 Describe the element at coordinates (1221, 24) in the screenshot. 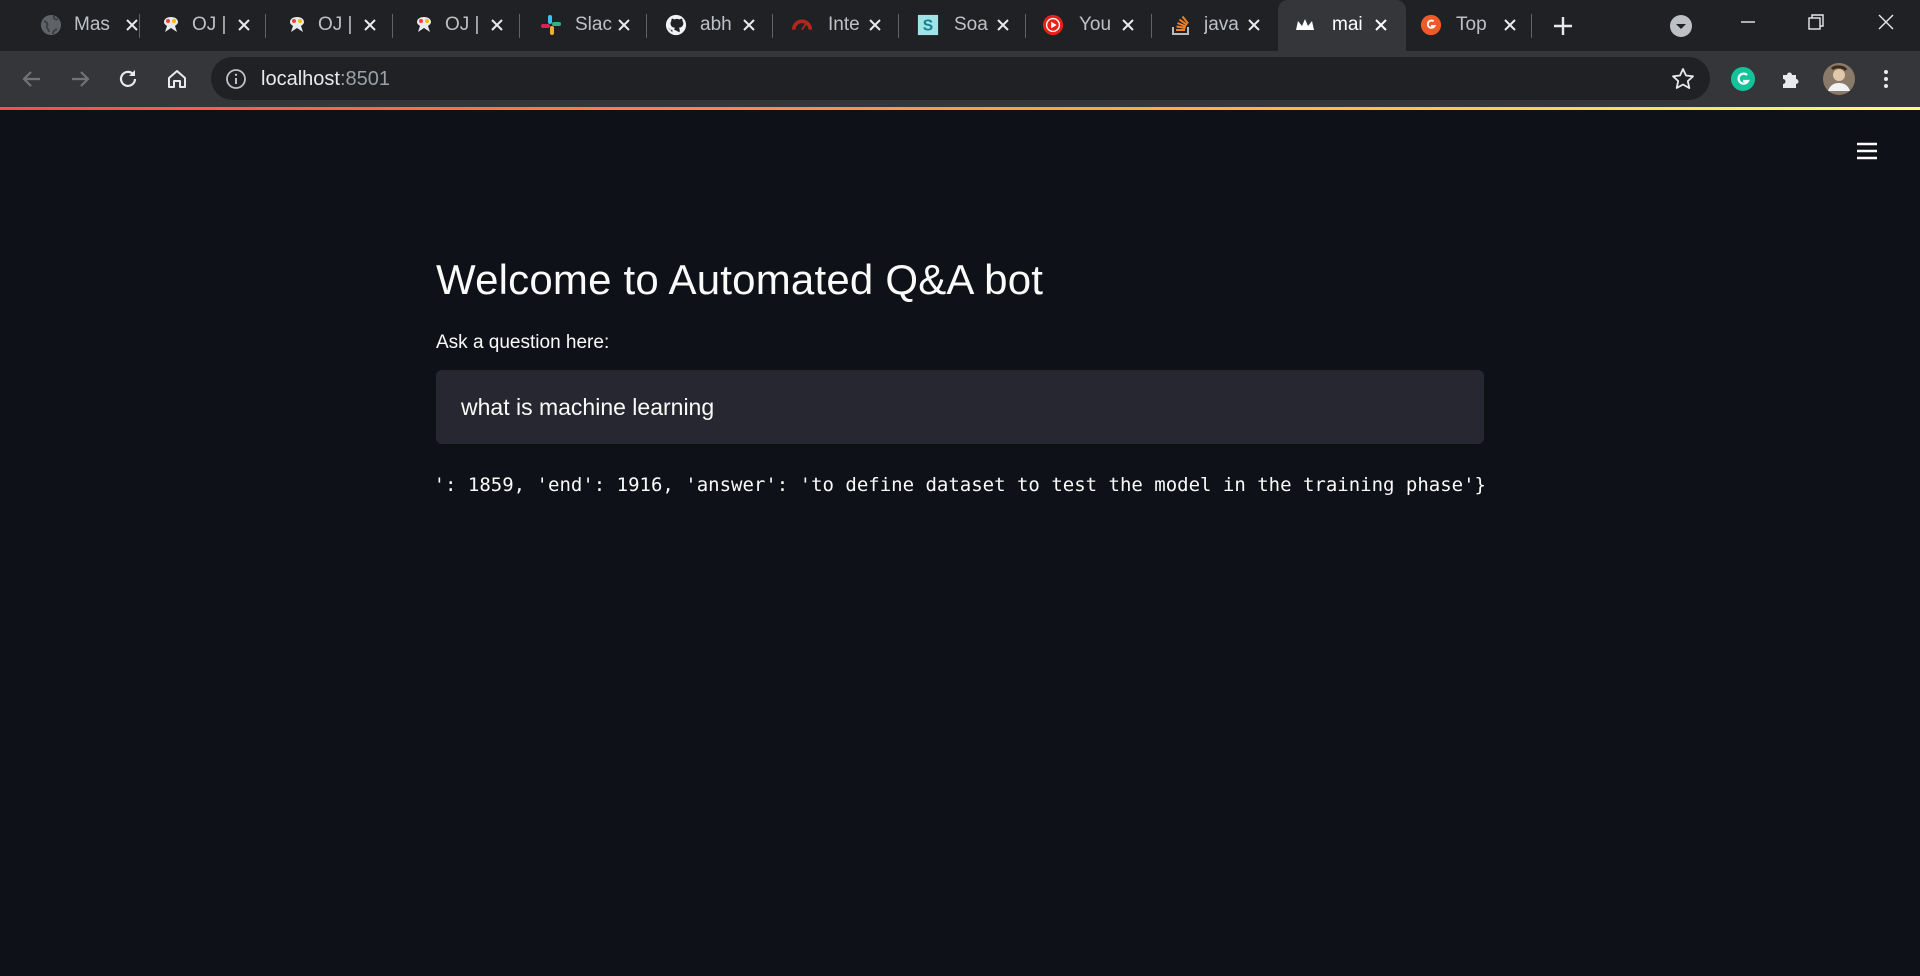

I see `tab-title: java` at that location.